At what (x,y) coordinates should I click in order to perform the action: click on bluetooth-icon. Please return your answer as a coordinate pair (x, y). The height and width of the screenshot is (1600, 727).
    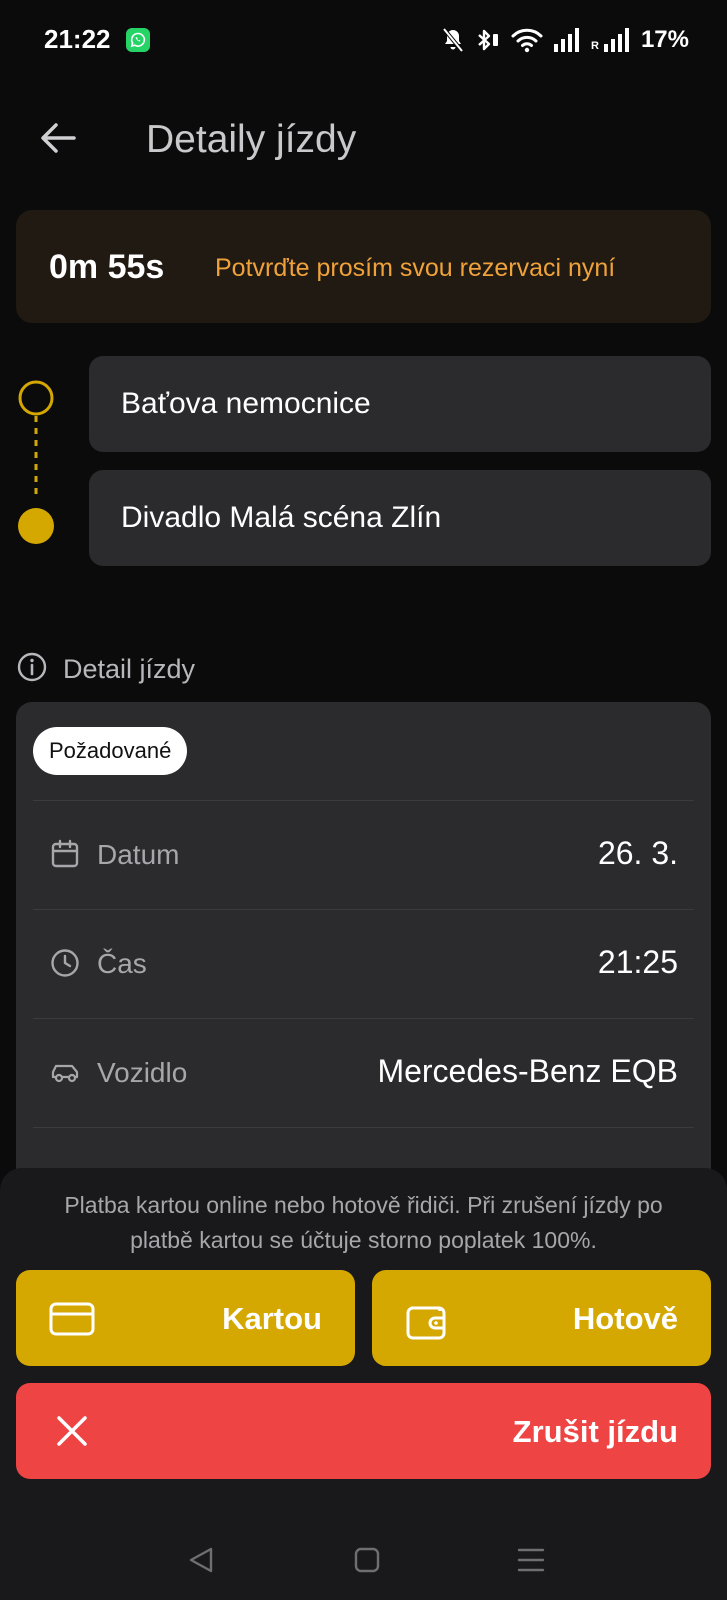
    Looking at the image, I should click on (488, 40).